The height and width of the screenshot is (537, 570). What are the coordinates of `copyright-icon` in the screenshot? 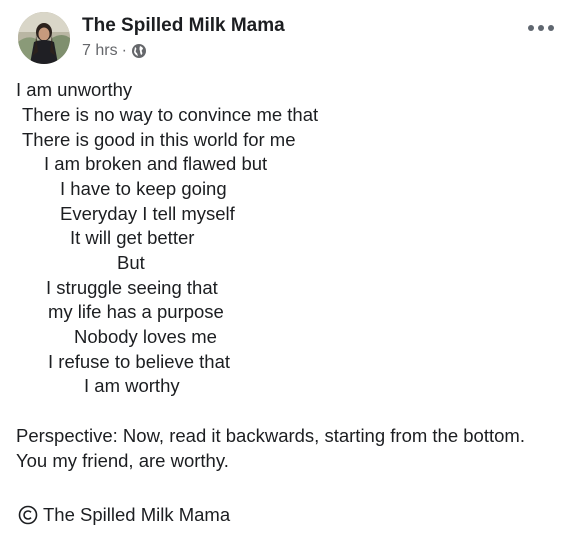 It's located at (28, 515).